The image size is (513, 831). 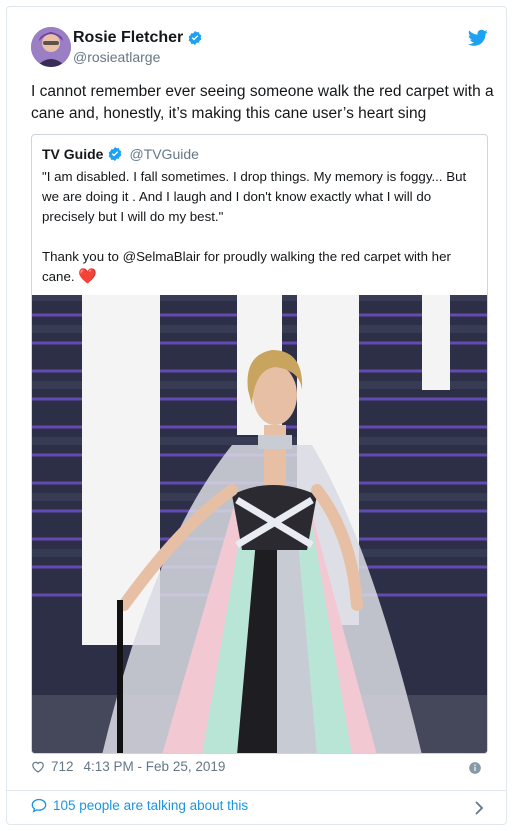 I want to click on twitter-bird-icon, so click(x=478, y=38).